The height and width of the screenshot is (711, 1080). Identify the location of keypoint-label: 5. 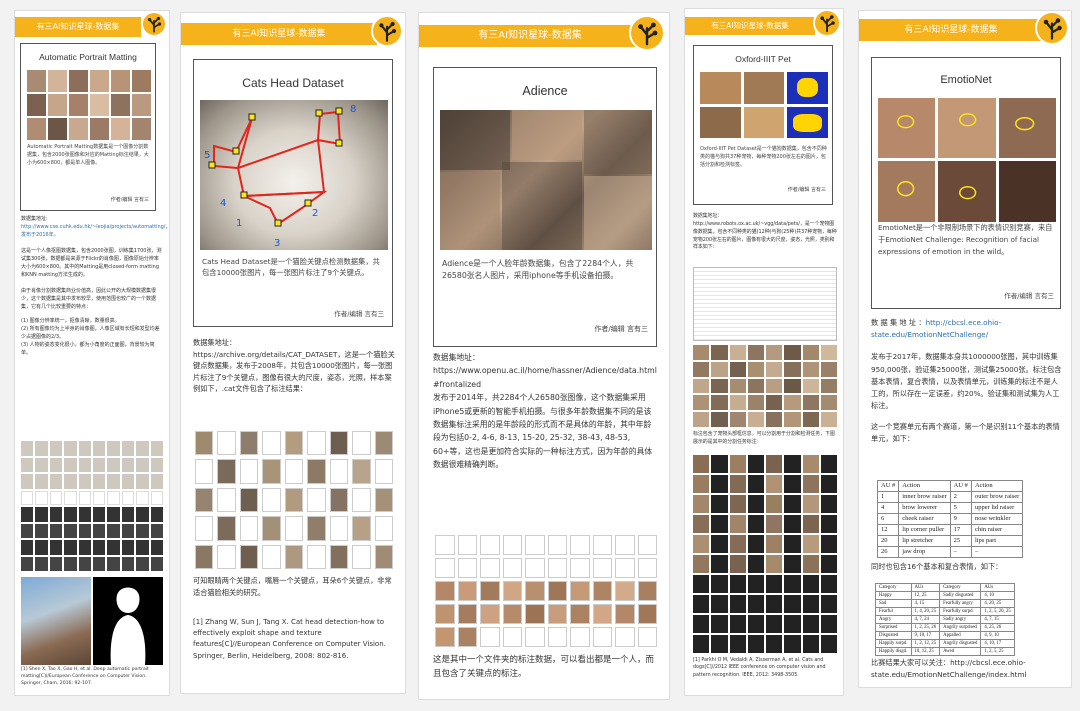
(207, 155).